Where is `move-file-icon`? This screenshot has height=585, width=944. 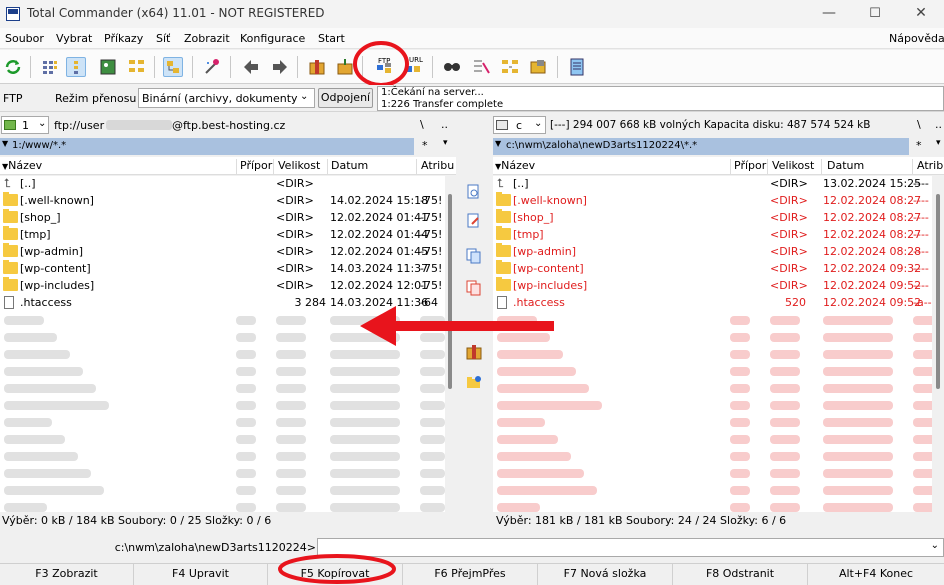
move-file-icon is located at coordinates (474, 288).